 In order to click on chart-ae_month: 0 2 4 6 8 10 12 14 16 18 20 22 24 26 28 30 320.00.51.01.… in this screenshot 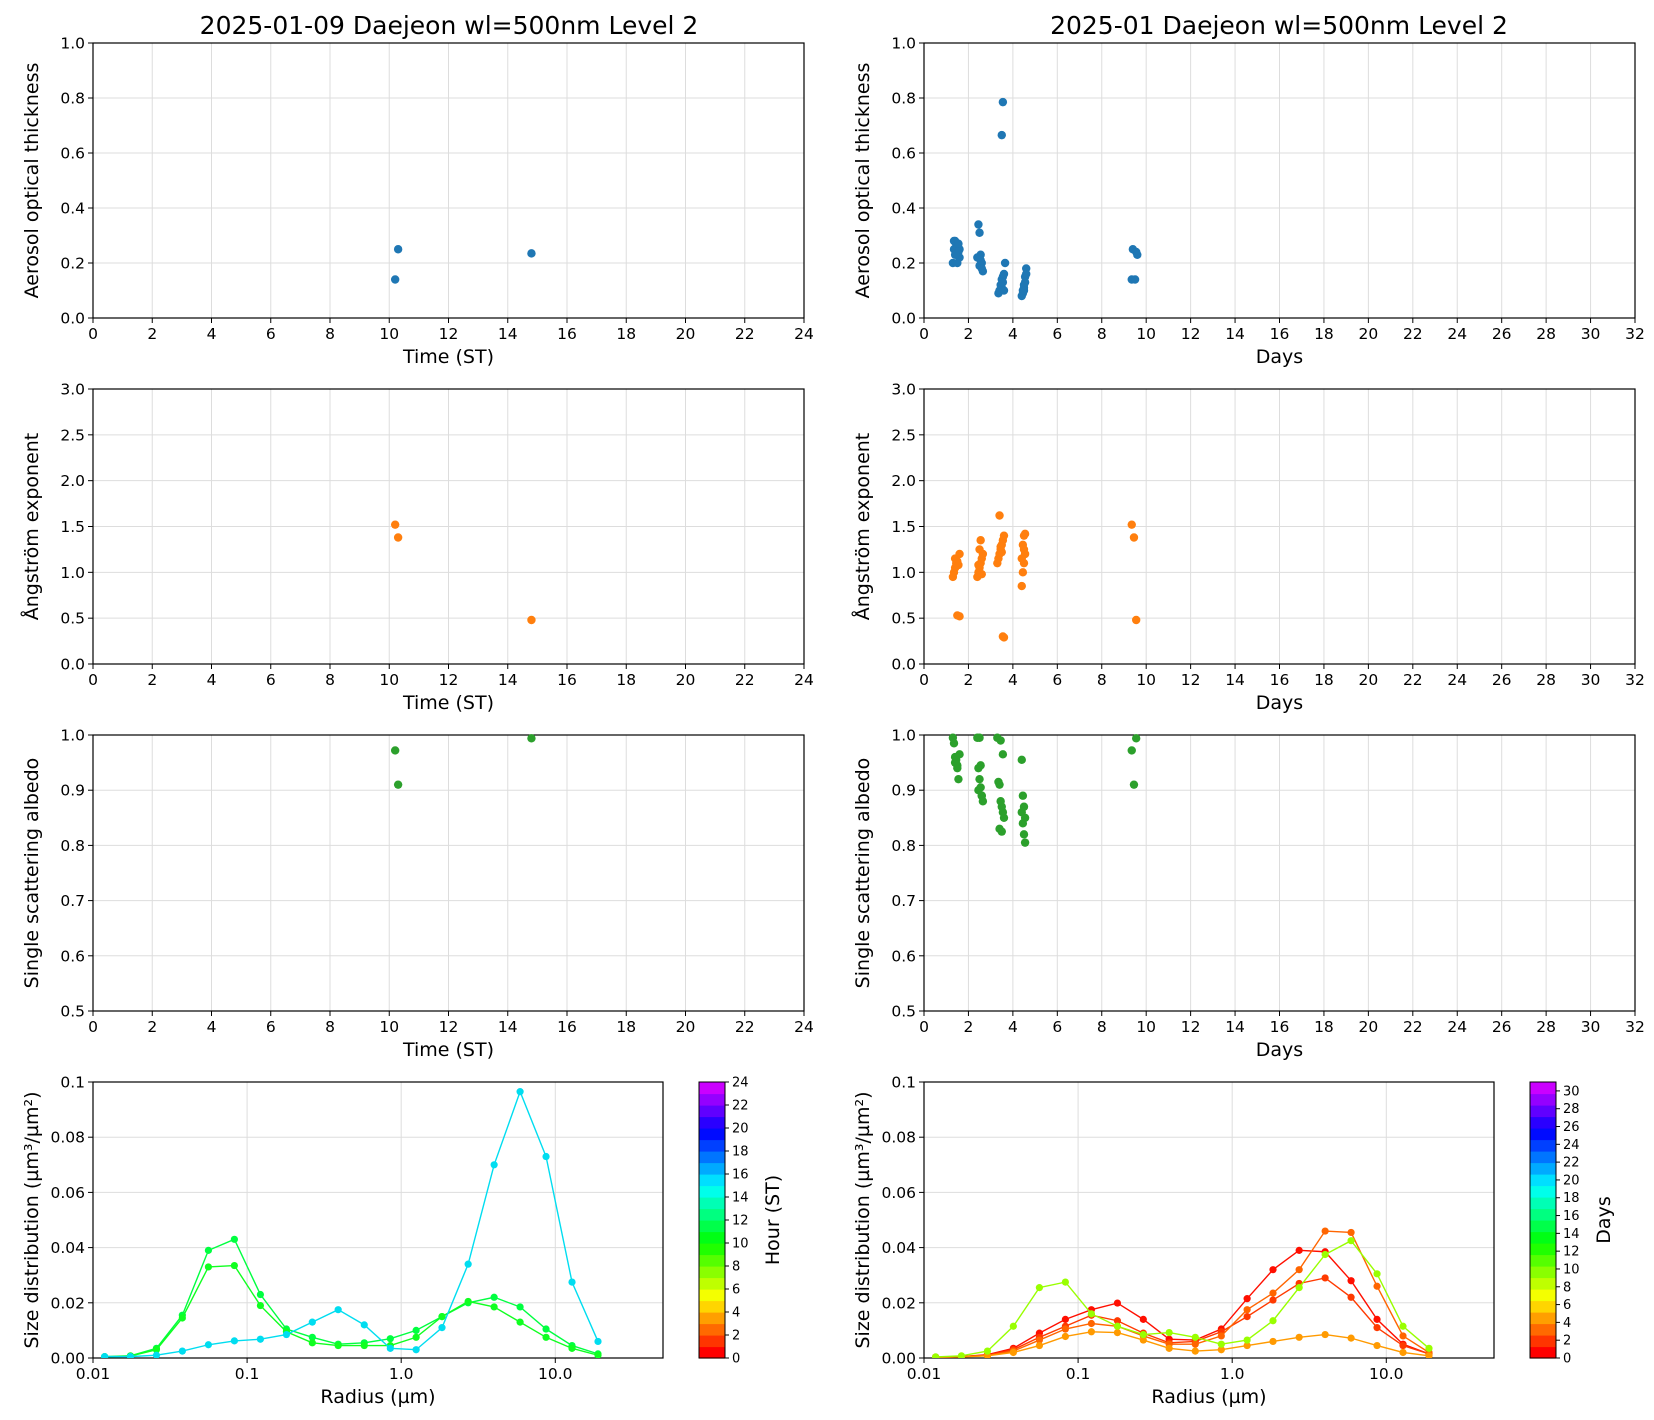, I will do `click(1248, 548)`.